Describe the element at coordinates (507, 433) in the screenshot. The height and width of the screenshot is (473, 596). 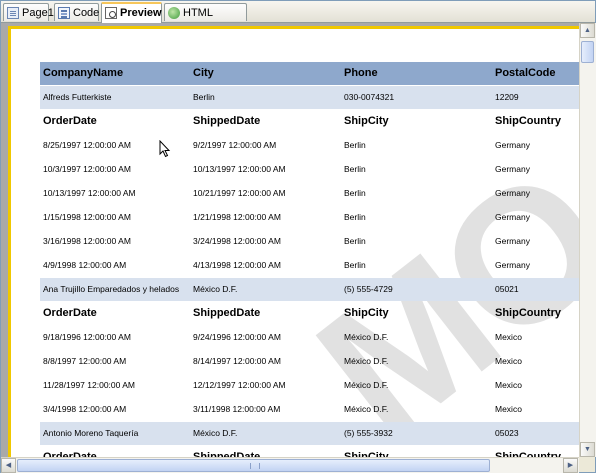
I see `company-row-cell: 05023` at that location.